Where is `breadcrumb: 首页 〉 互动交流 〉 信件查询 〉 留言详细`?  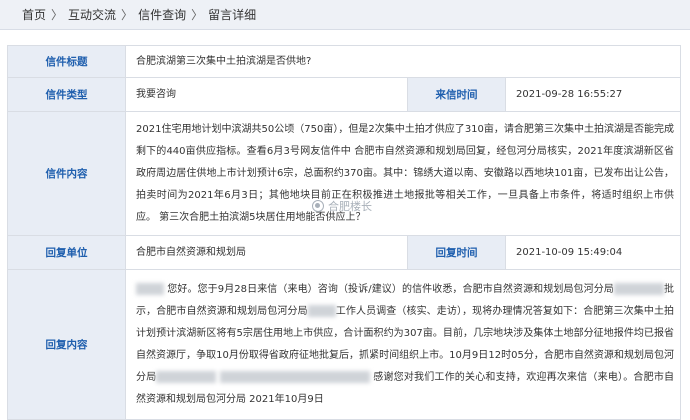
breadcrumb: 首页 〉 互动交流 〉 信件查询 〉 留言详细 is located at coordinates (345, 15).